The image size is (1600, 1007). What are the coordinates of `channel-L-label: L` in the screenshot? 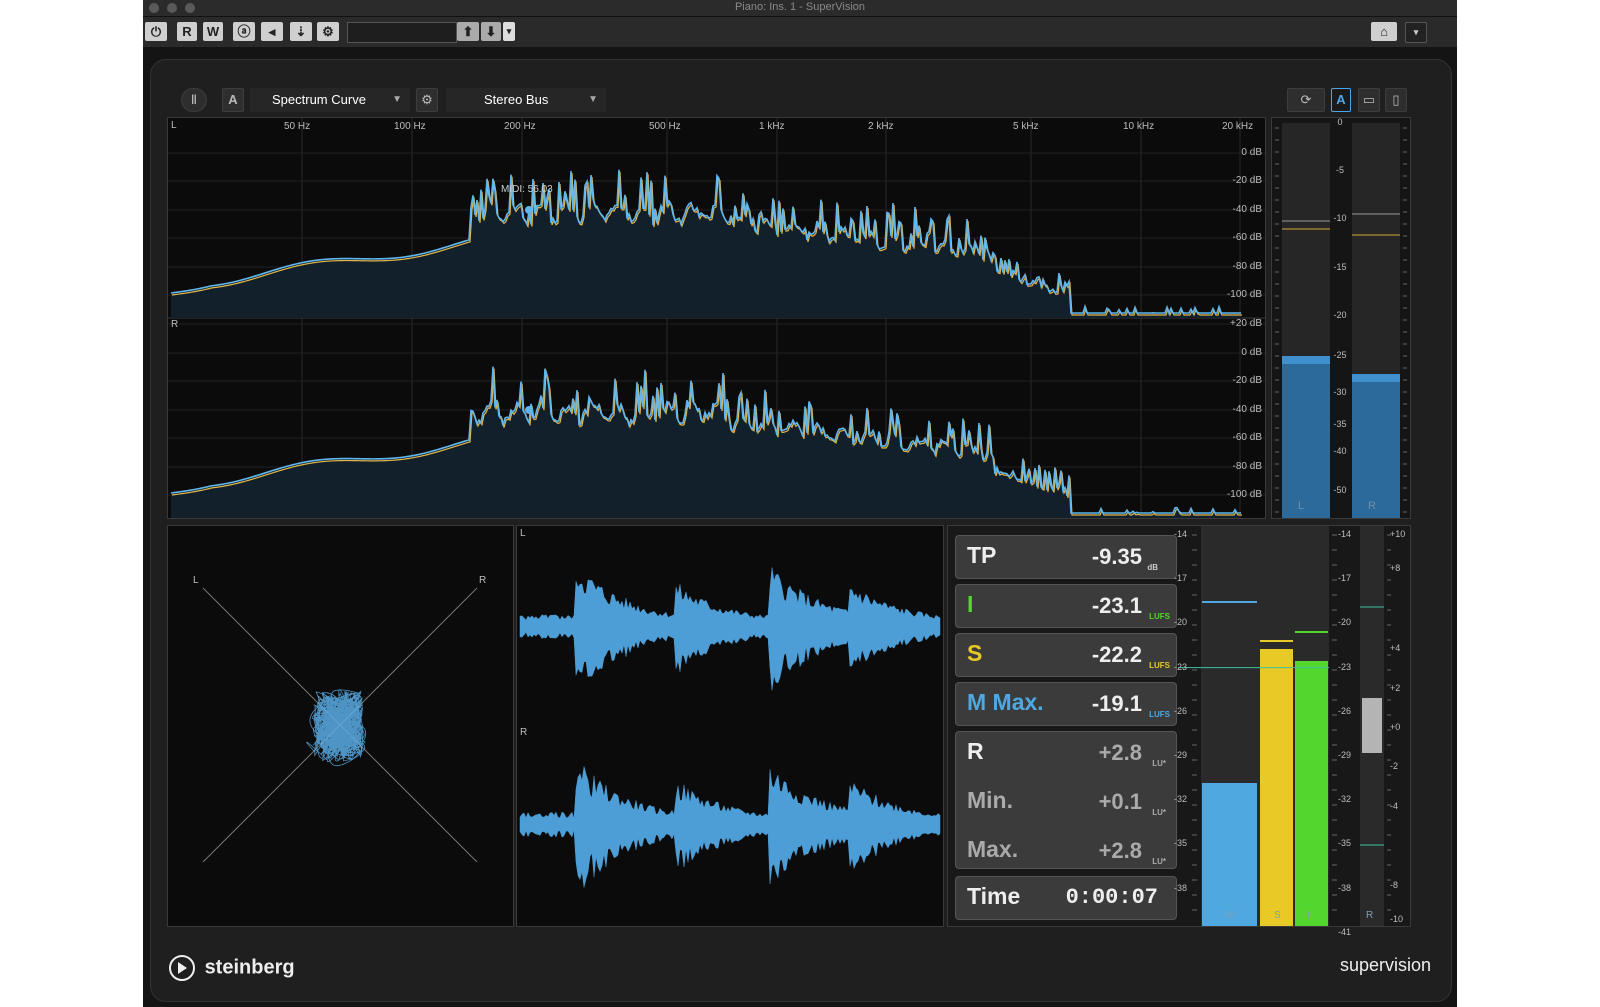 It's located at (174, 125).